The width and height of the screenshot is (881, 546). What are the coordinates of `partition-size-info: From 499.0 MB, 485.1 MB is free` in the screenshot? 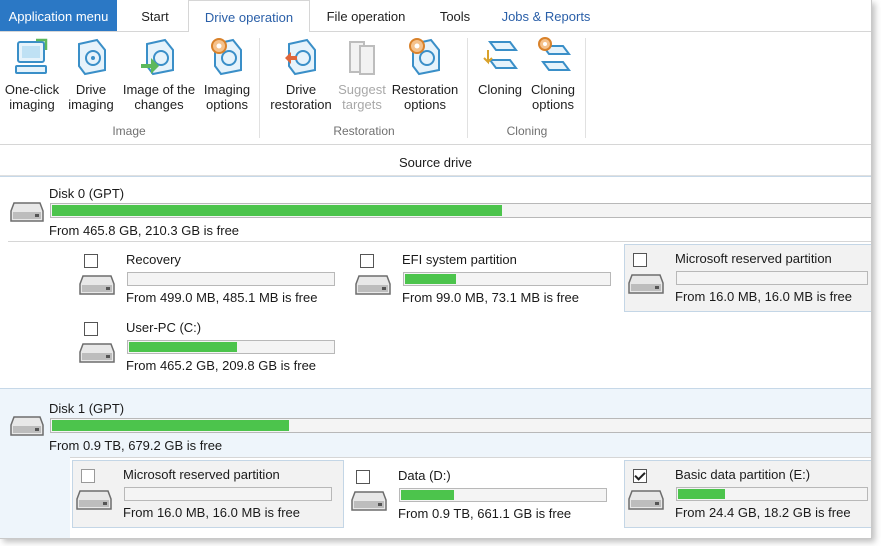 It's located at (222, 297).